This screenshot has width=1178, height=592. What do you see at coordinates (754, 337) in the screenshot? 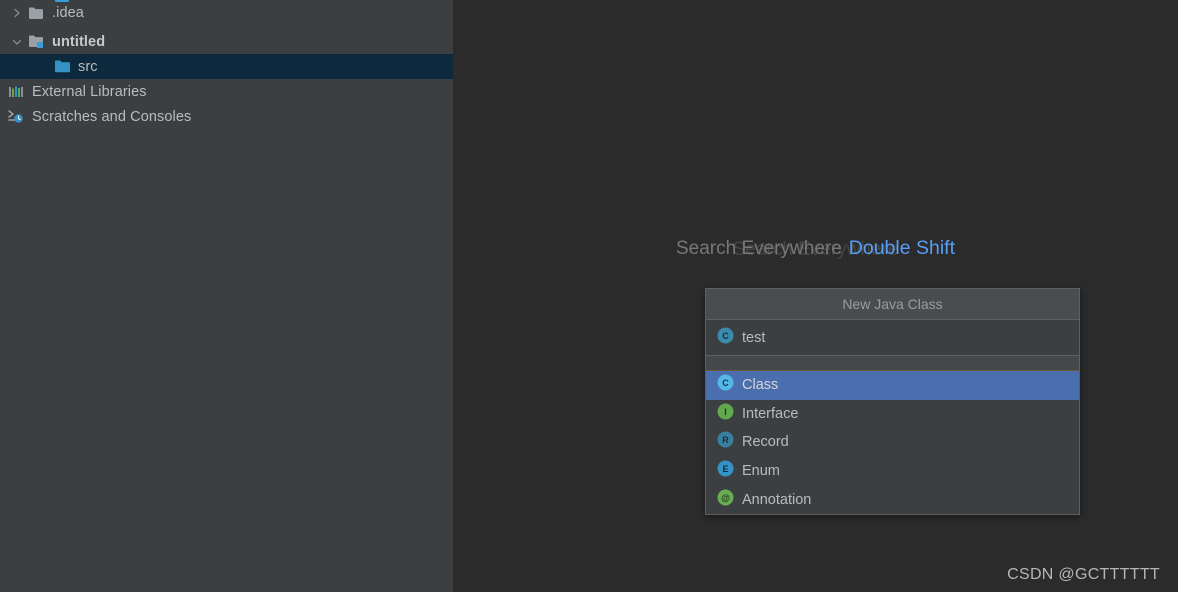
I see `class-name-input-value: test` at bounding box center [754, 337].